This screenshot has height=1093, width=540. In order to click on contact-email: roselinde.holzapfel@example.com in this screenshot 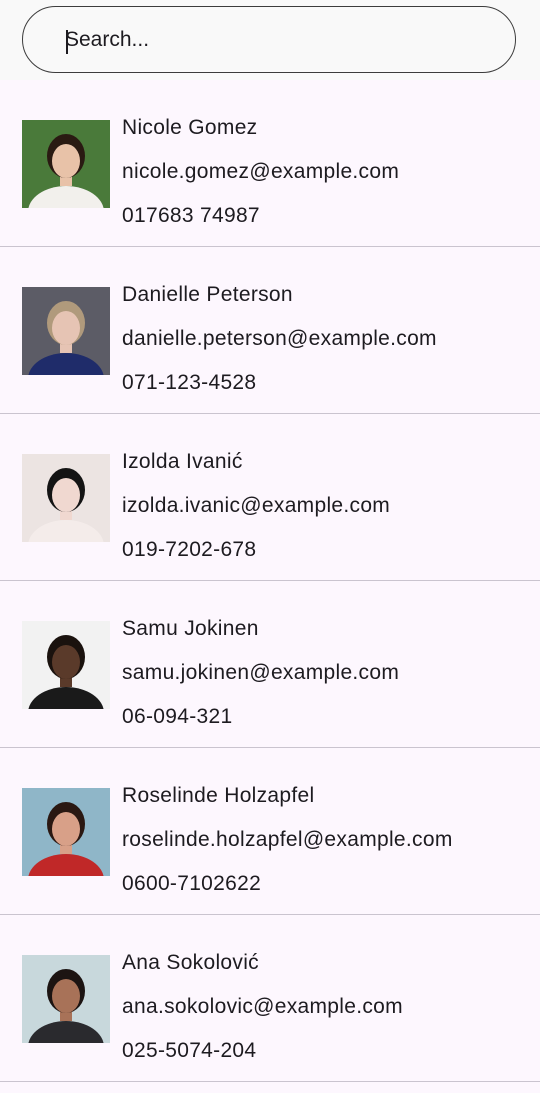, I will do `click(287, 839)`.